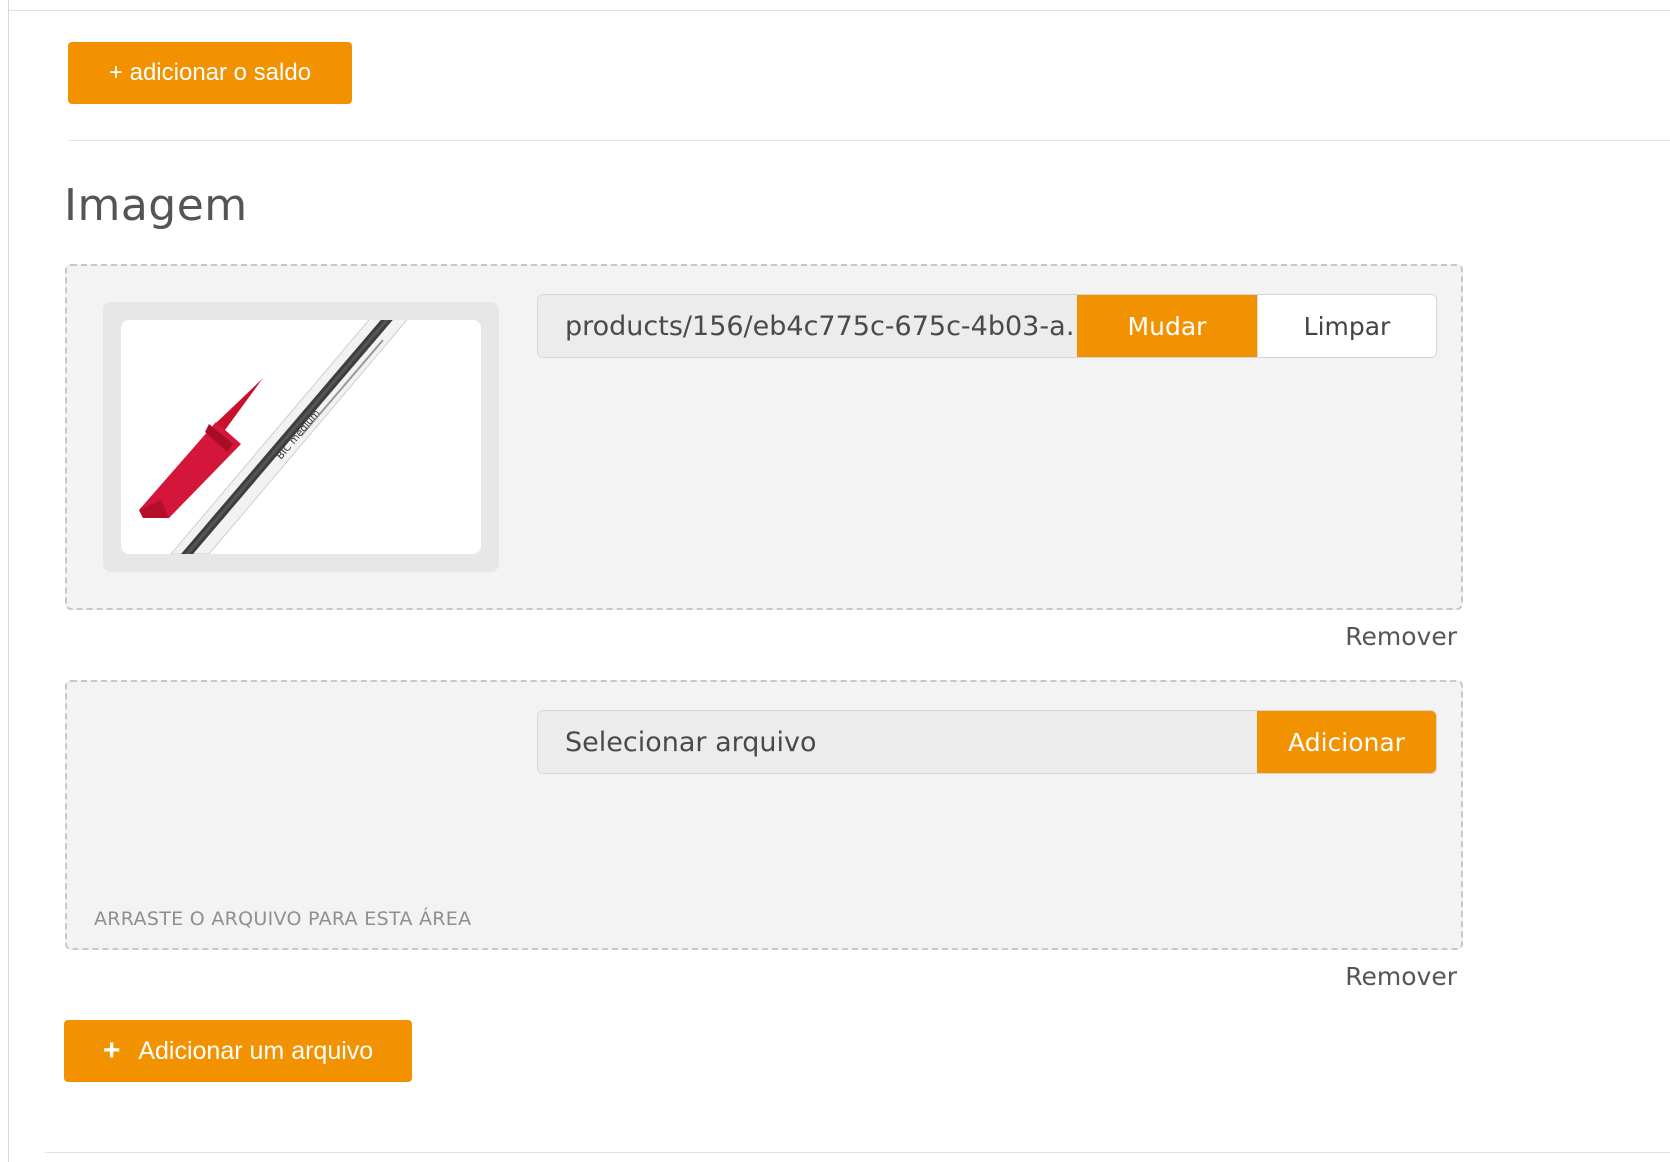  I want to click on add-balance-button: + adicionar o saldo, so click(210, 73).